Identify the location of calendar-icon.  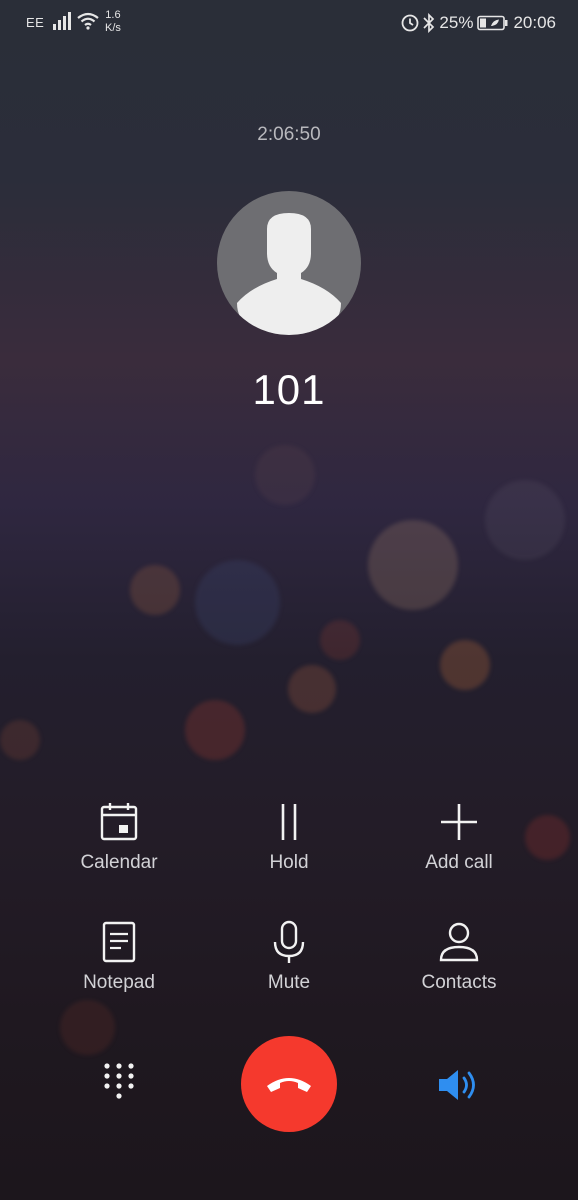
(119, 822).